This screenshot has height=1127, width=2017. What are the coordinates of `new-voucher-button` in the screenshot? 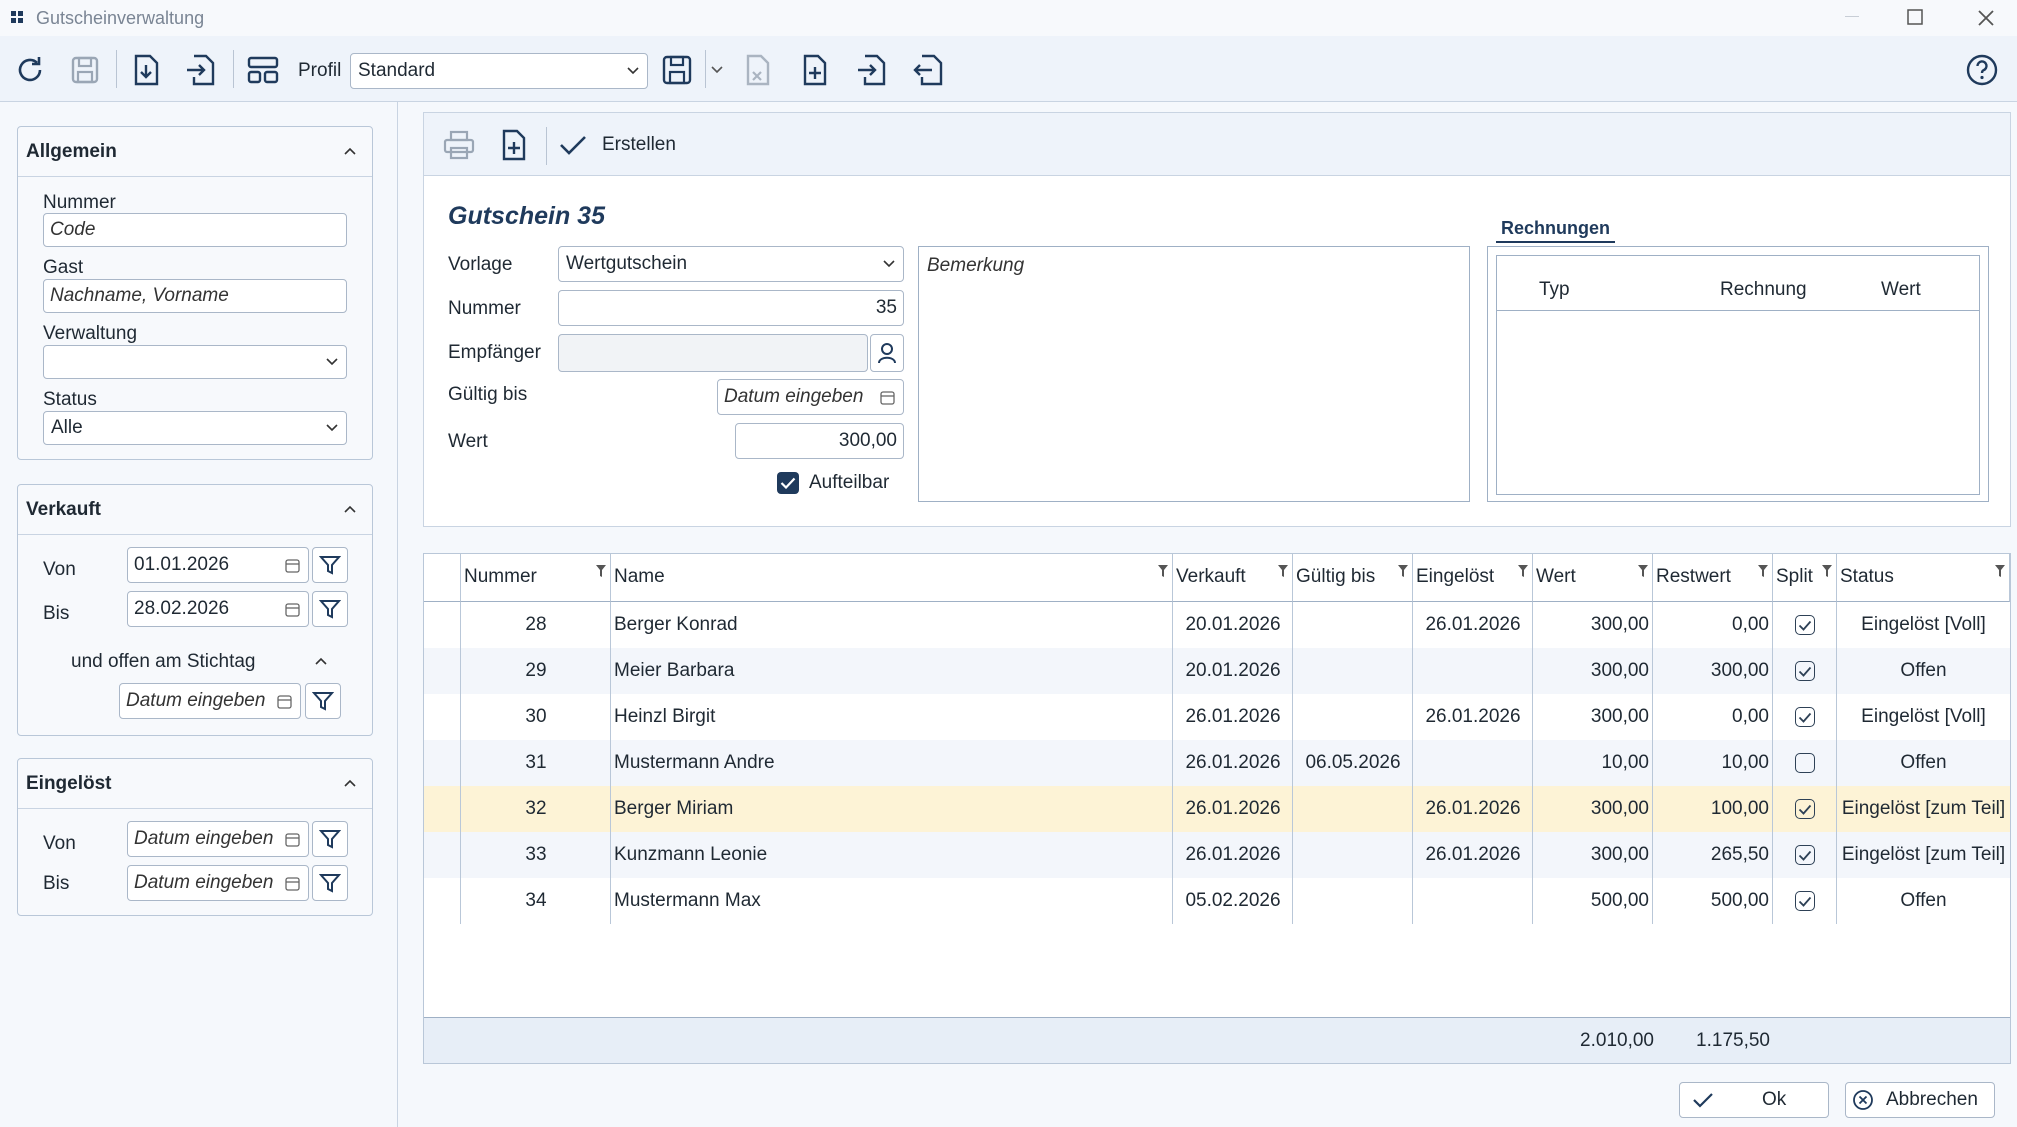 It's located at (514, 145).